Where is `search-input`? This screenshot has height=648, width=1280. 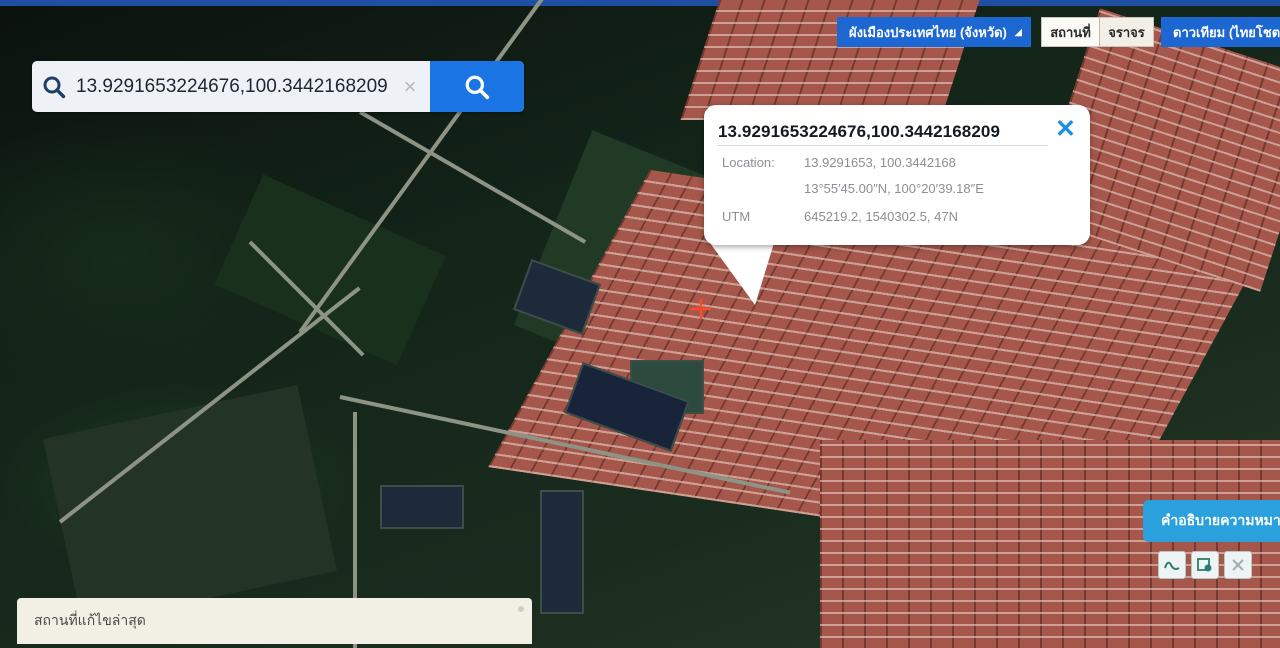
search-input is located at coordinates (233, 86).